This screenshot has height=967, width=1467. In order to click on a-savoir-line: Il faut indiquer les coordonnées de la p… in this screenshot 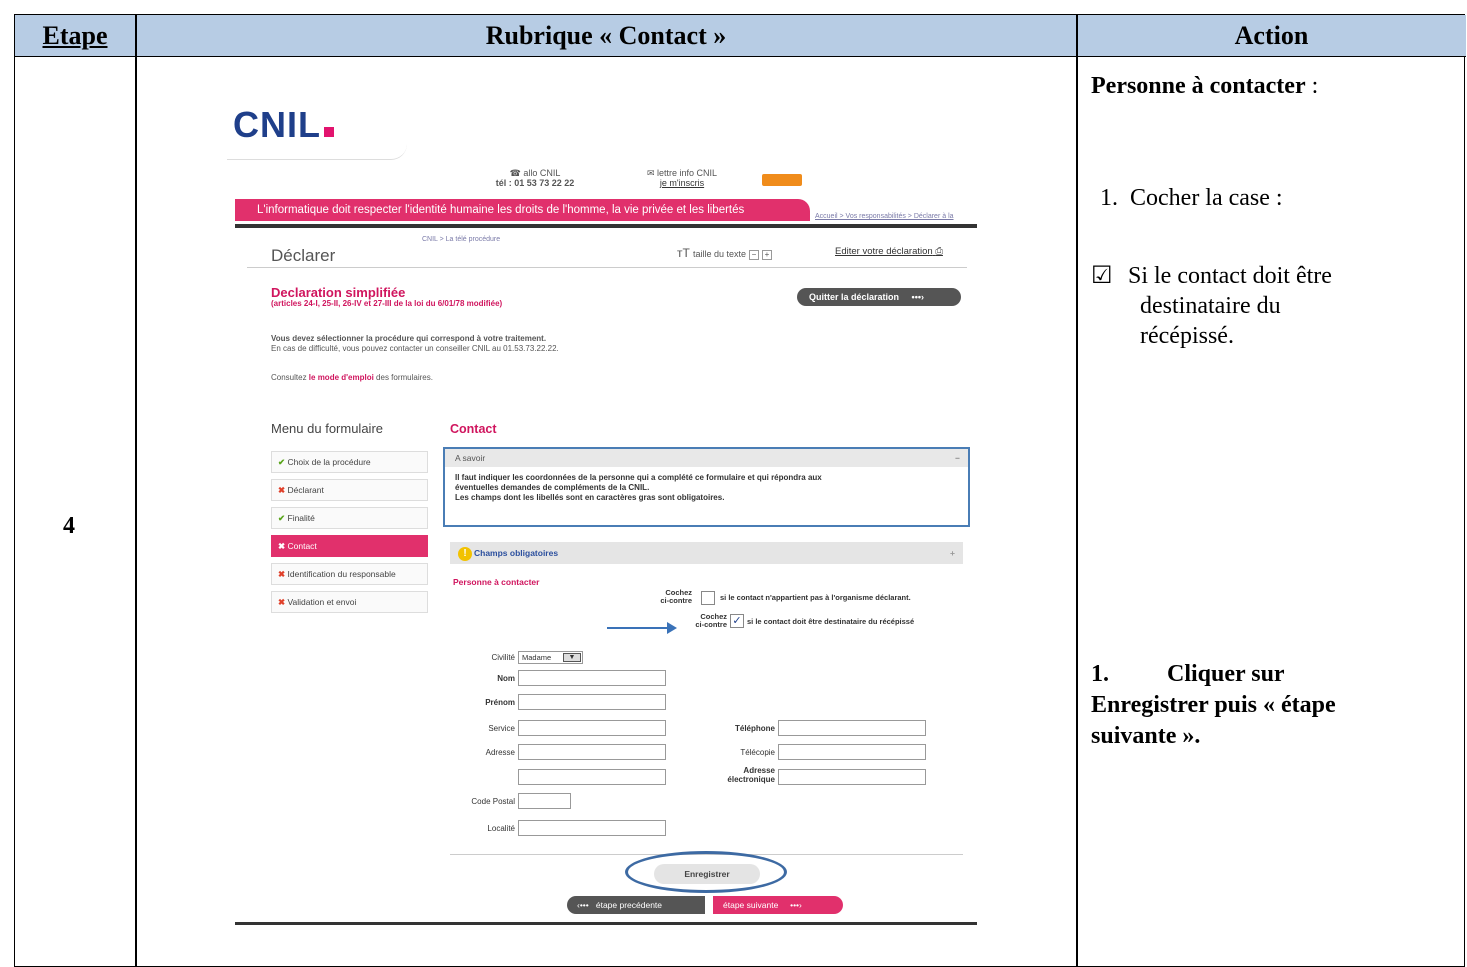, I will do `click(638, 477)`.